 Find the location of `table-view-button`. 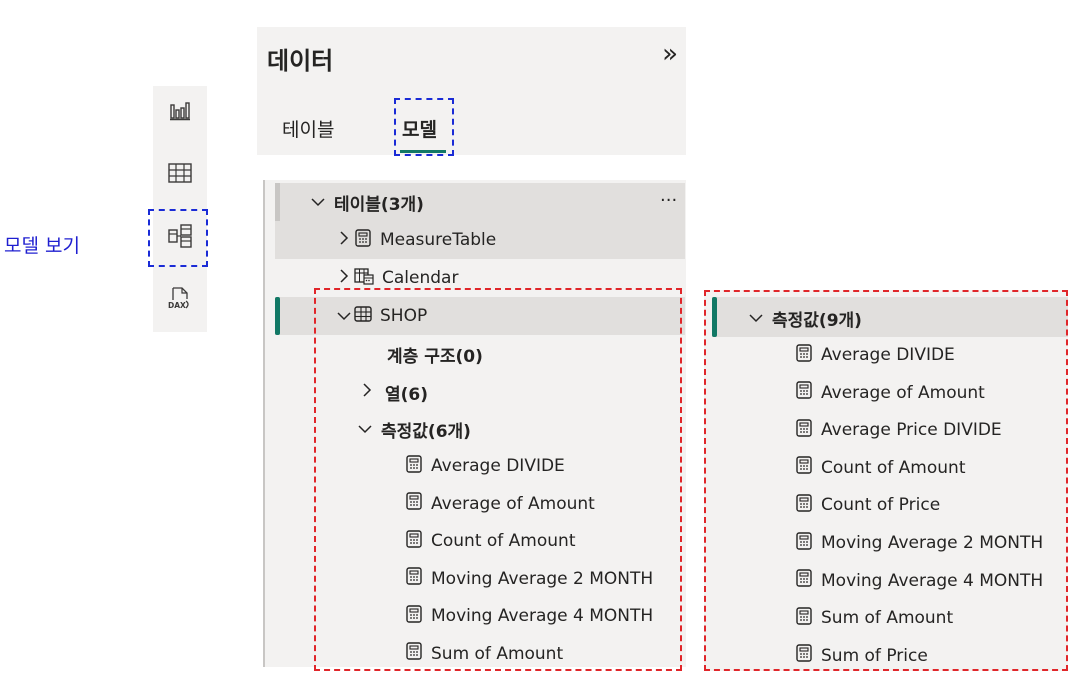

table-view-button is located at coordinates (180, 173).